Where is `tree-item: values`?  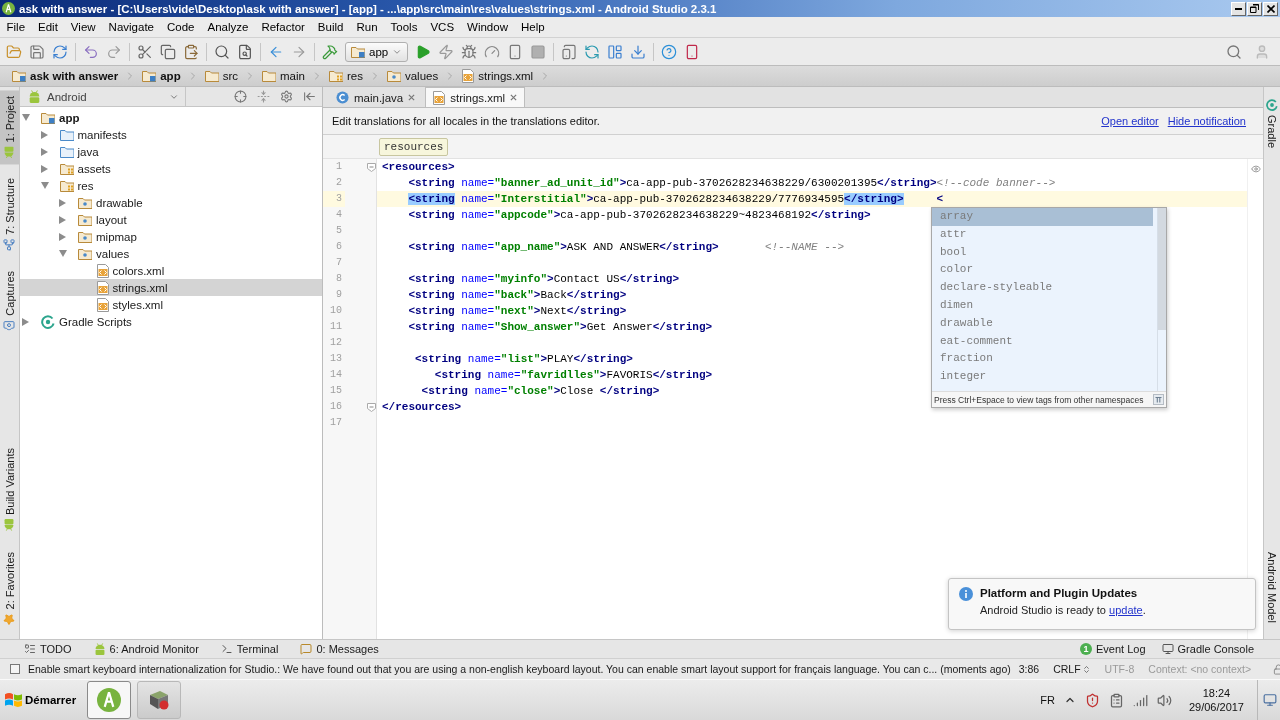 tree-item: values is located at coordinates (94, 253).